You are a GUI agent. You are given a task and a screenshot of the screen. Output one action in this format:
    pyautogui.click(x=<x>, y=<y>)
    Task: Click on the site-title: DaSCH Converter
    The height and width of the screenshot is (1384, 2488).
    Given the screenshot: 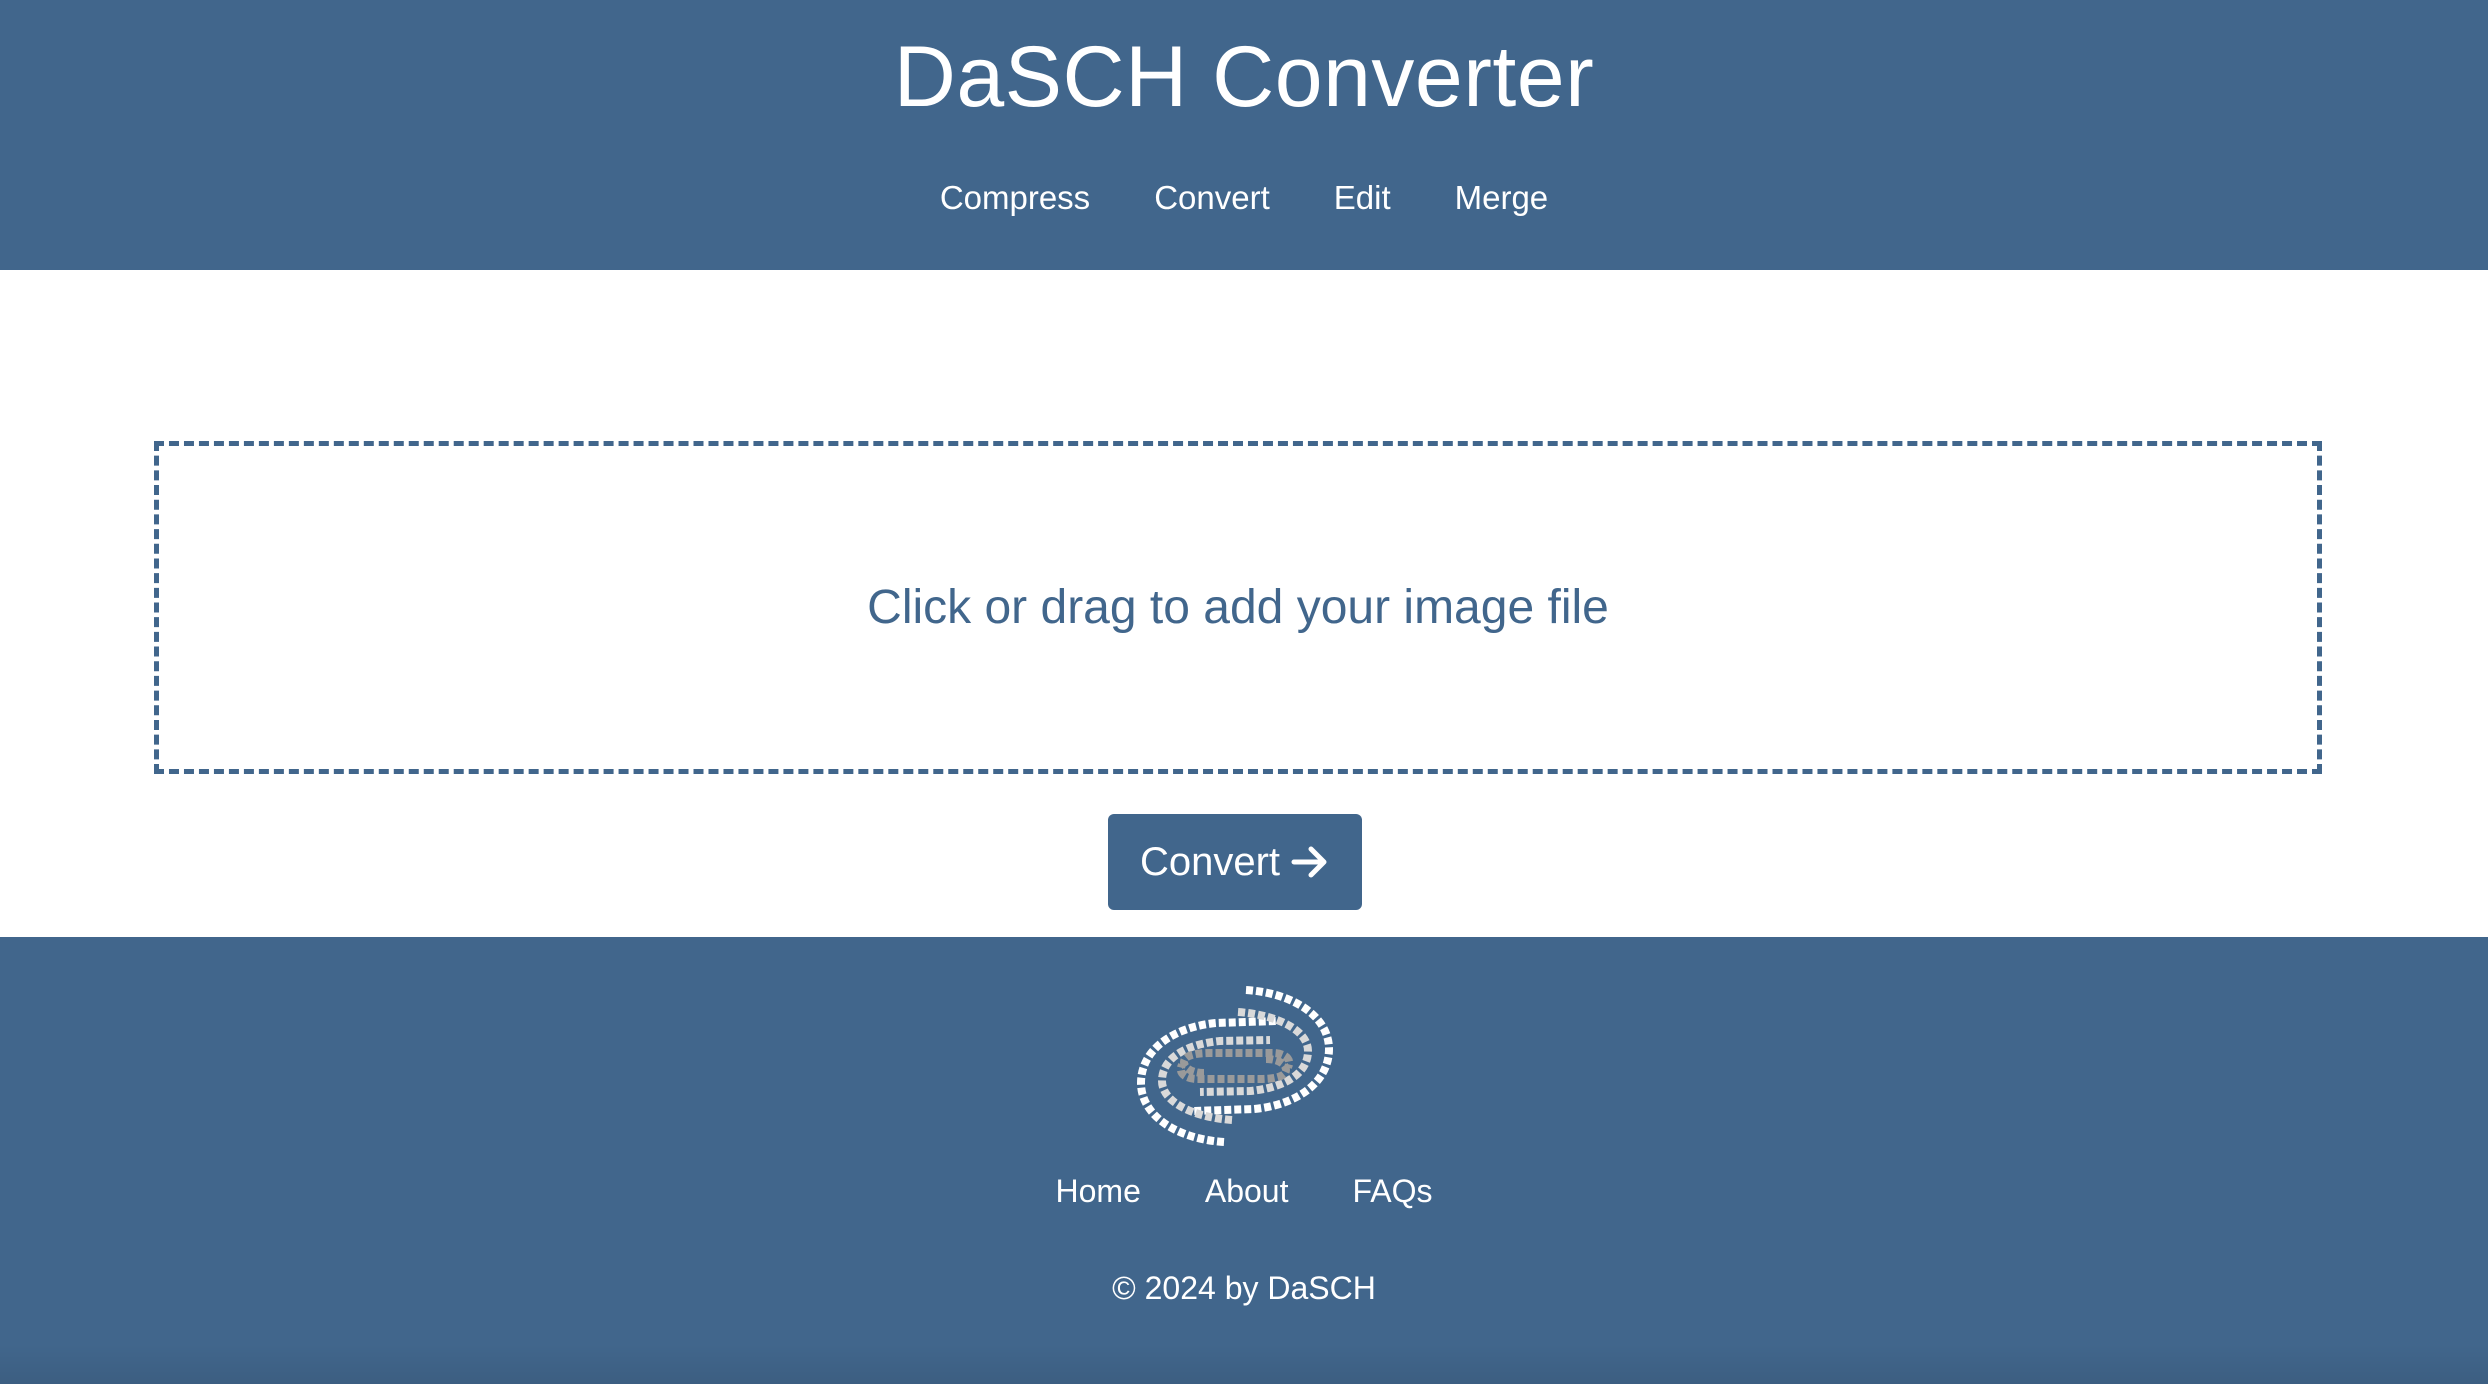 What is the action you would take?
    pyautogui.click(x=1244, y=77)
    